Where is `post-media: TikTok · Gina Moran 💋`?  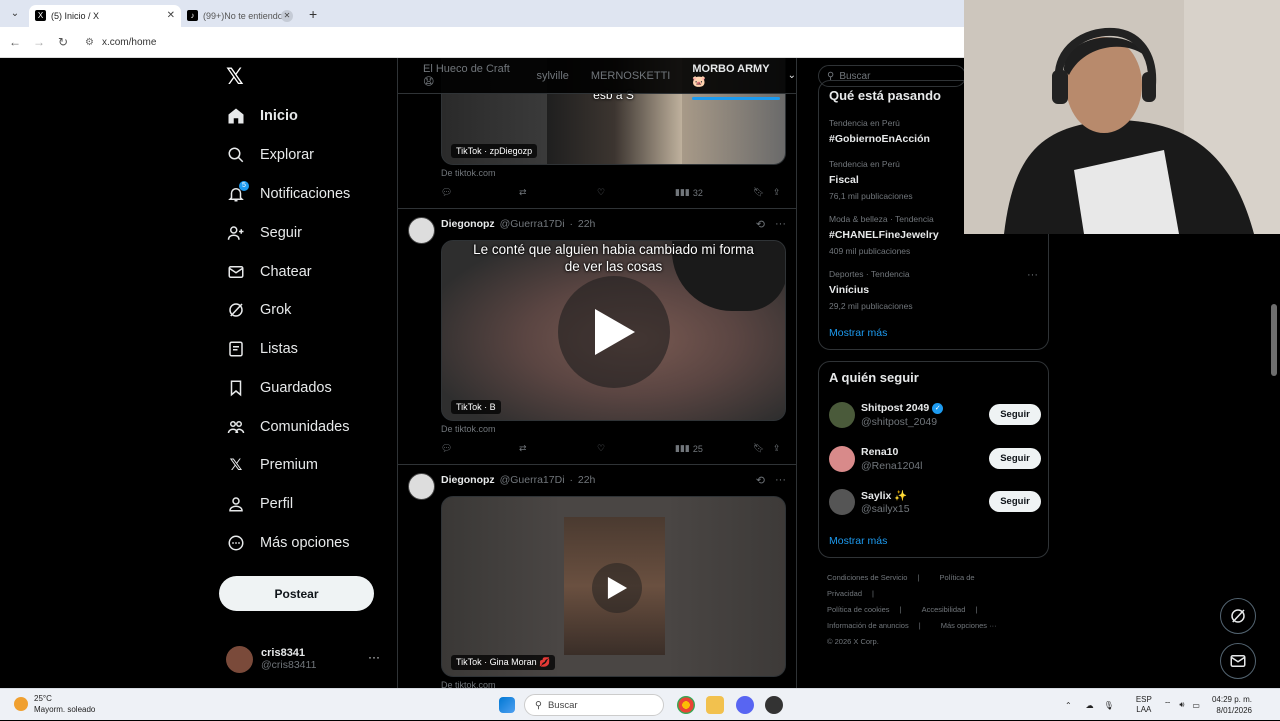
post-media: TikTok · Gina Moran 💋 is located at coordinates (613, 586).